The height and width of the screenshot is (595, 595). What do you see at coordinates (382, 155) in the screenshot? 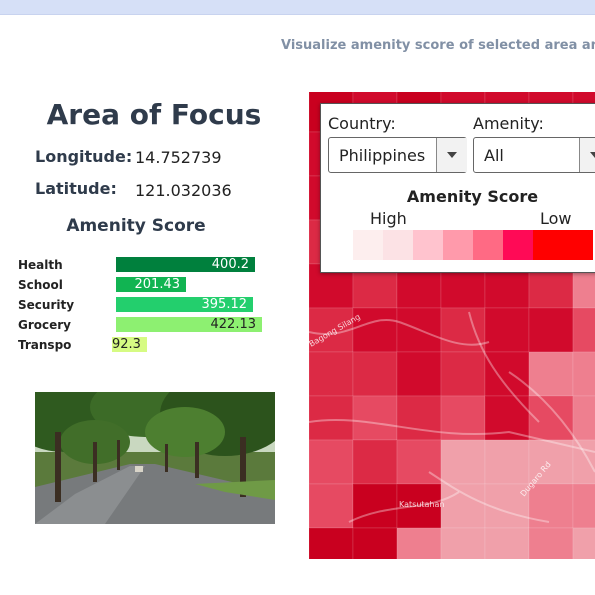
I see `country-select-value: Philippines` at bounding box center [382, 155].